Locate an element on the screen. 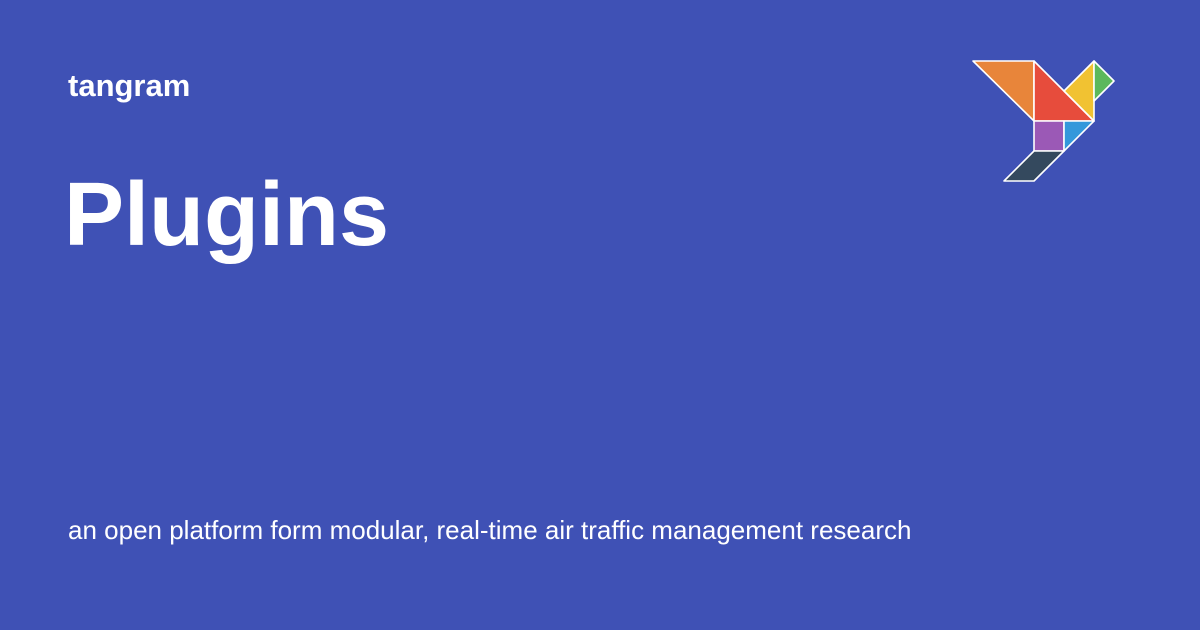 Image resolution: width=1200 pixels, height=630 pixels. page-title: Plugins is located at coordinates (227, 215).